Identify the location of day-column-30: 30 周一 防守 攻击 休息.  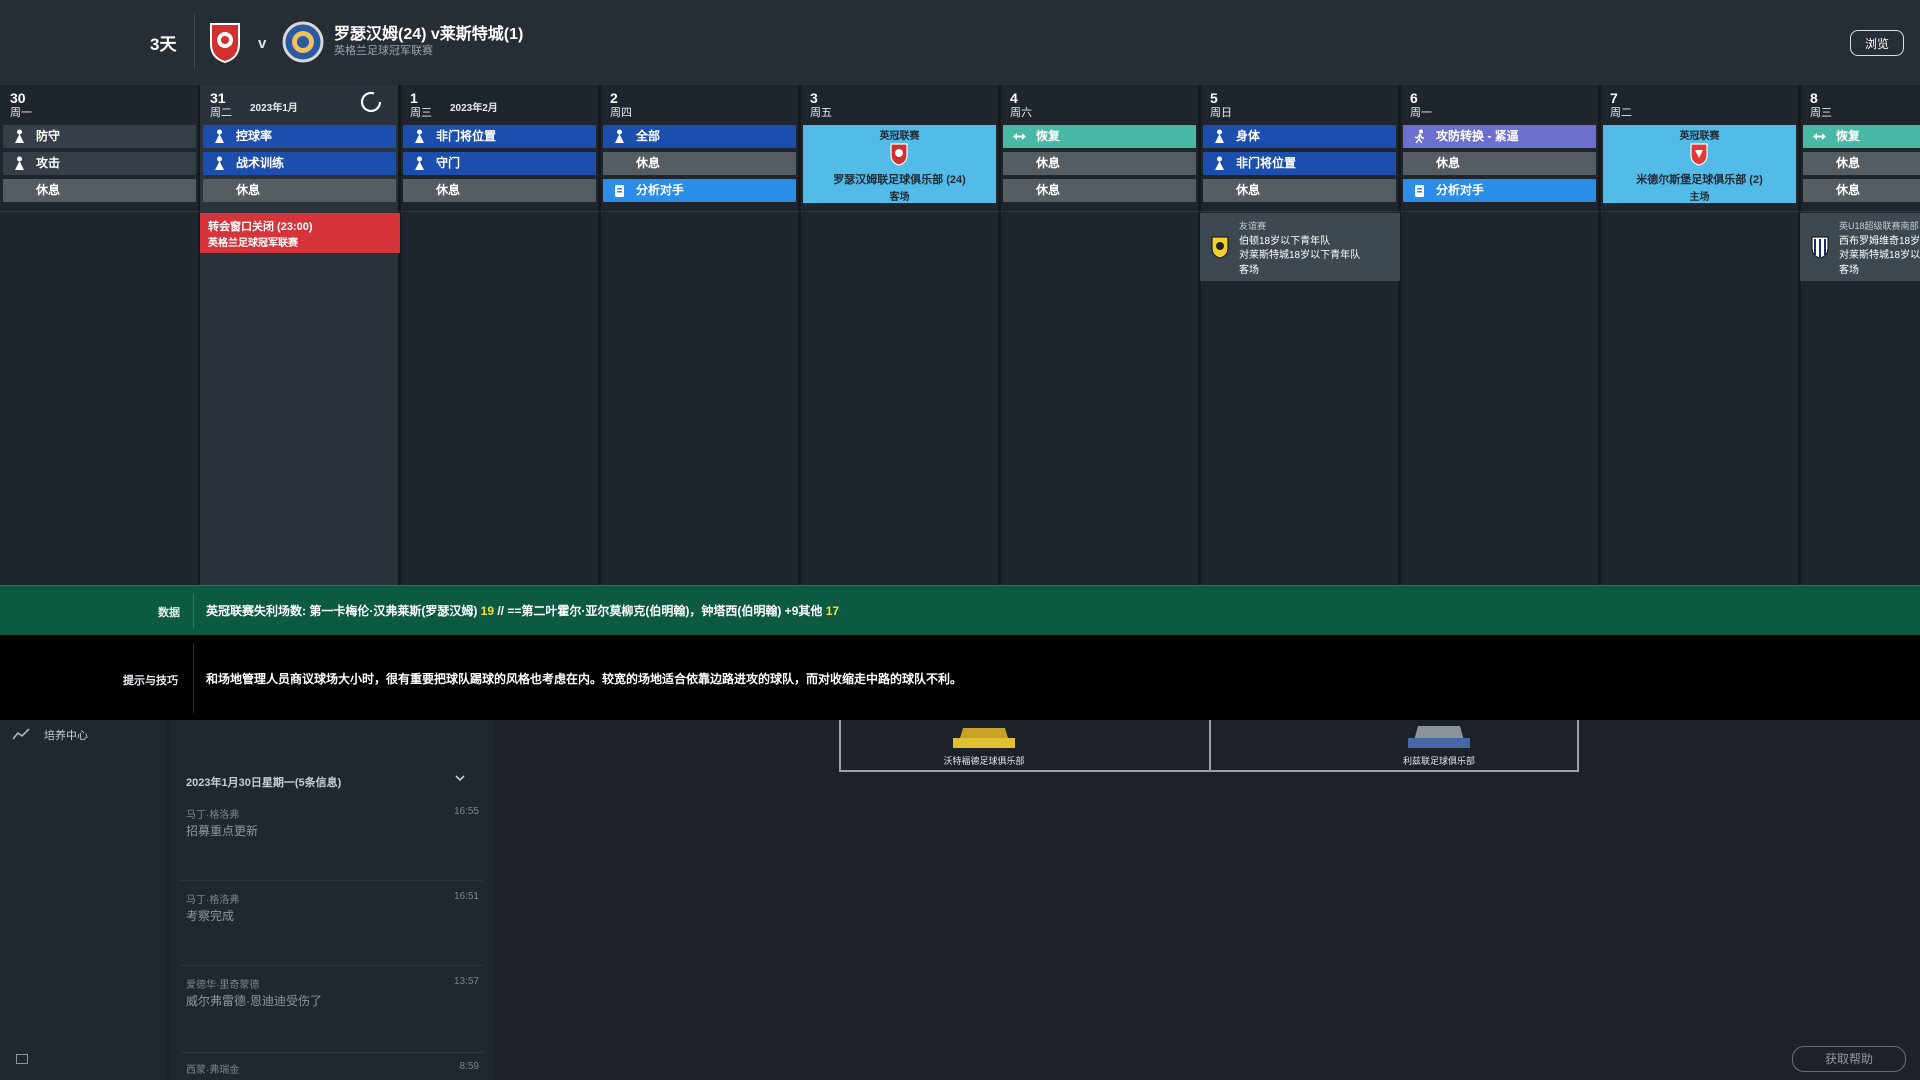
(100, 335).